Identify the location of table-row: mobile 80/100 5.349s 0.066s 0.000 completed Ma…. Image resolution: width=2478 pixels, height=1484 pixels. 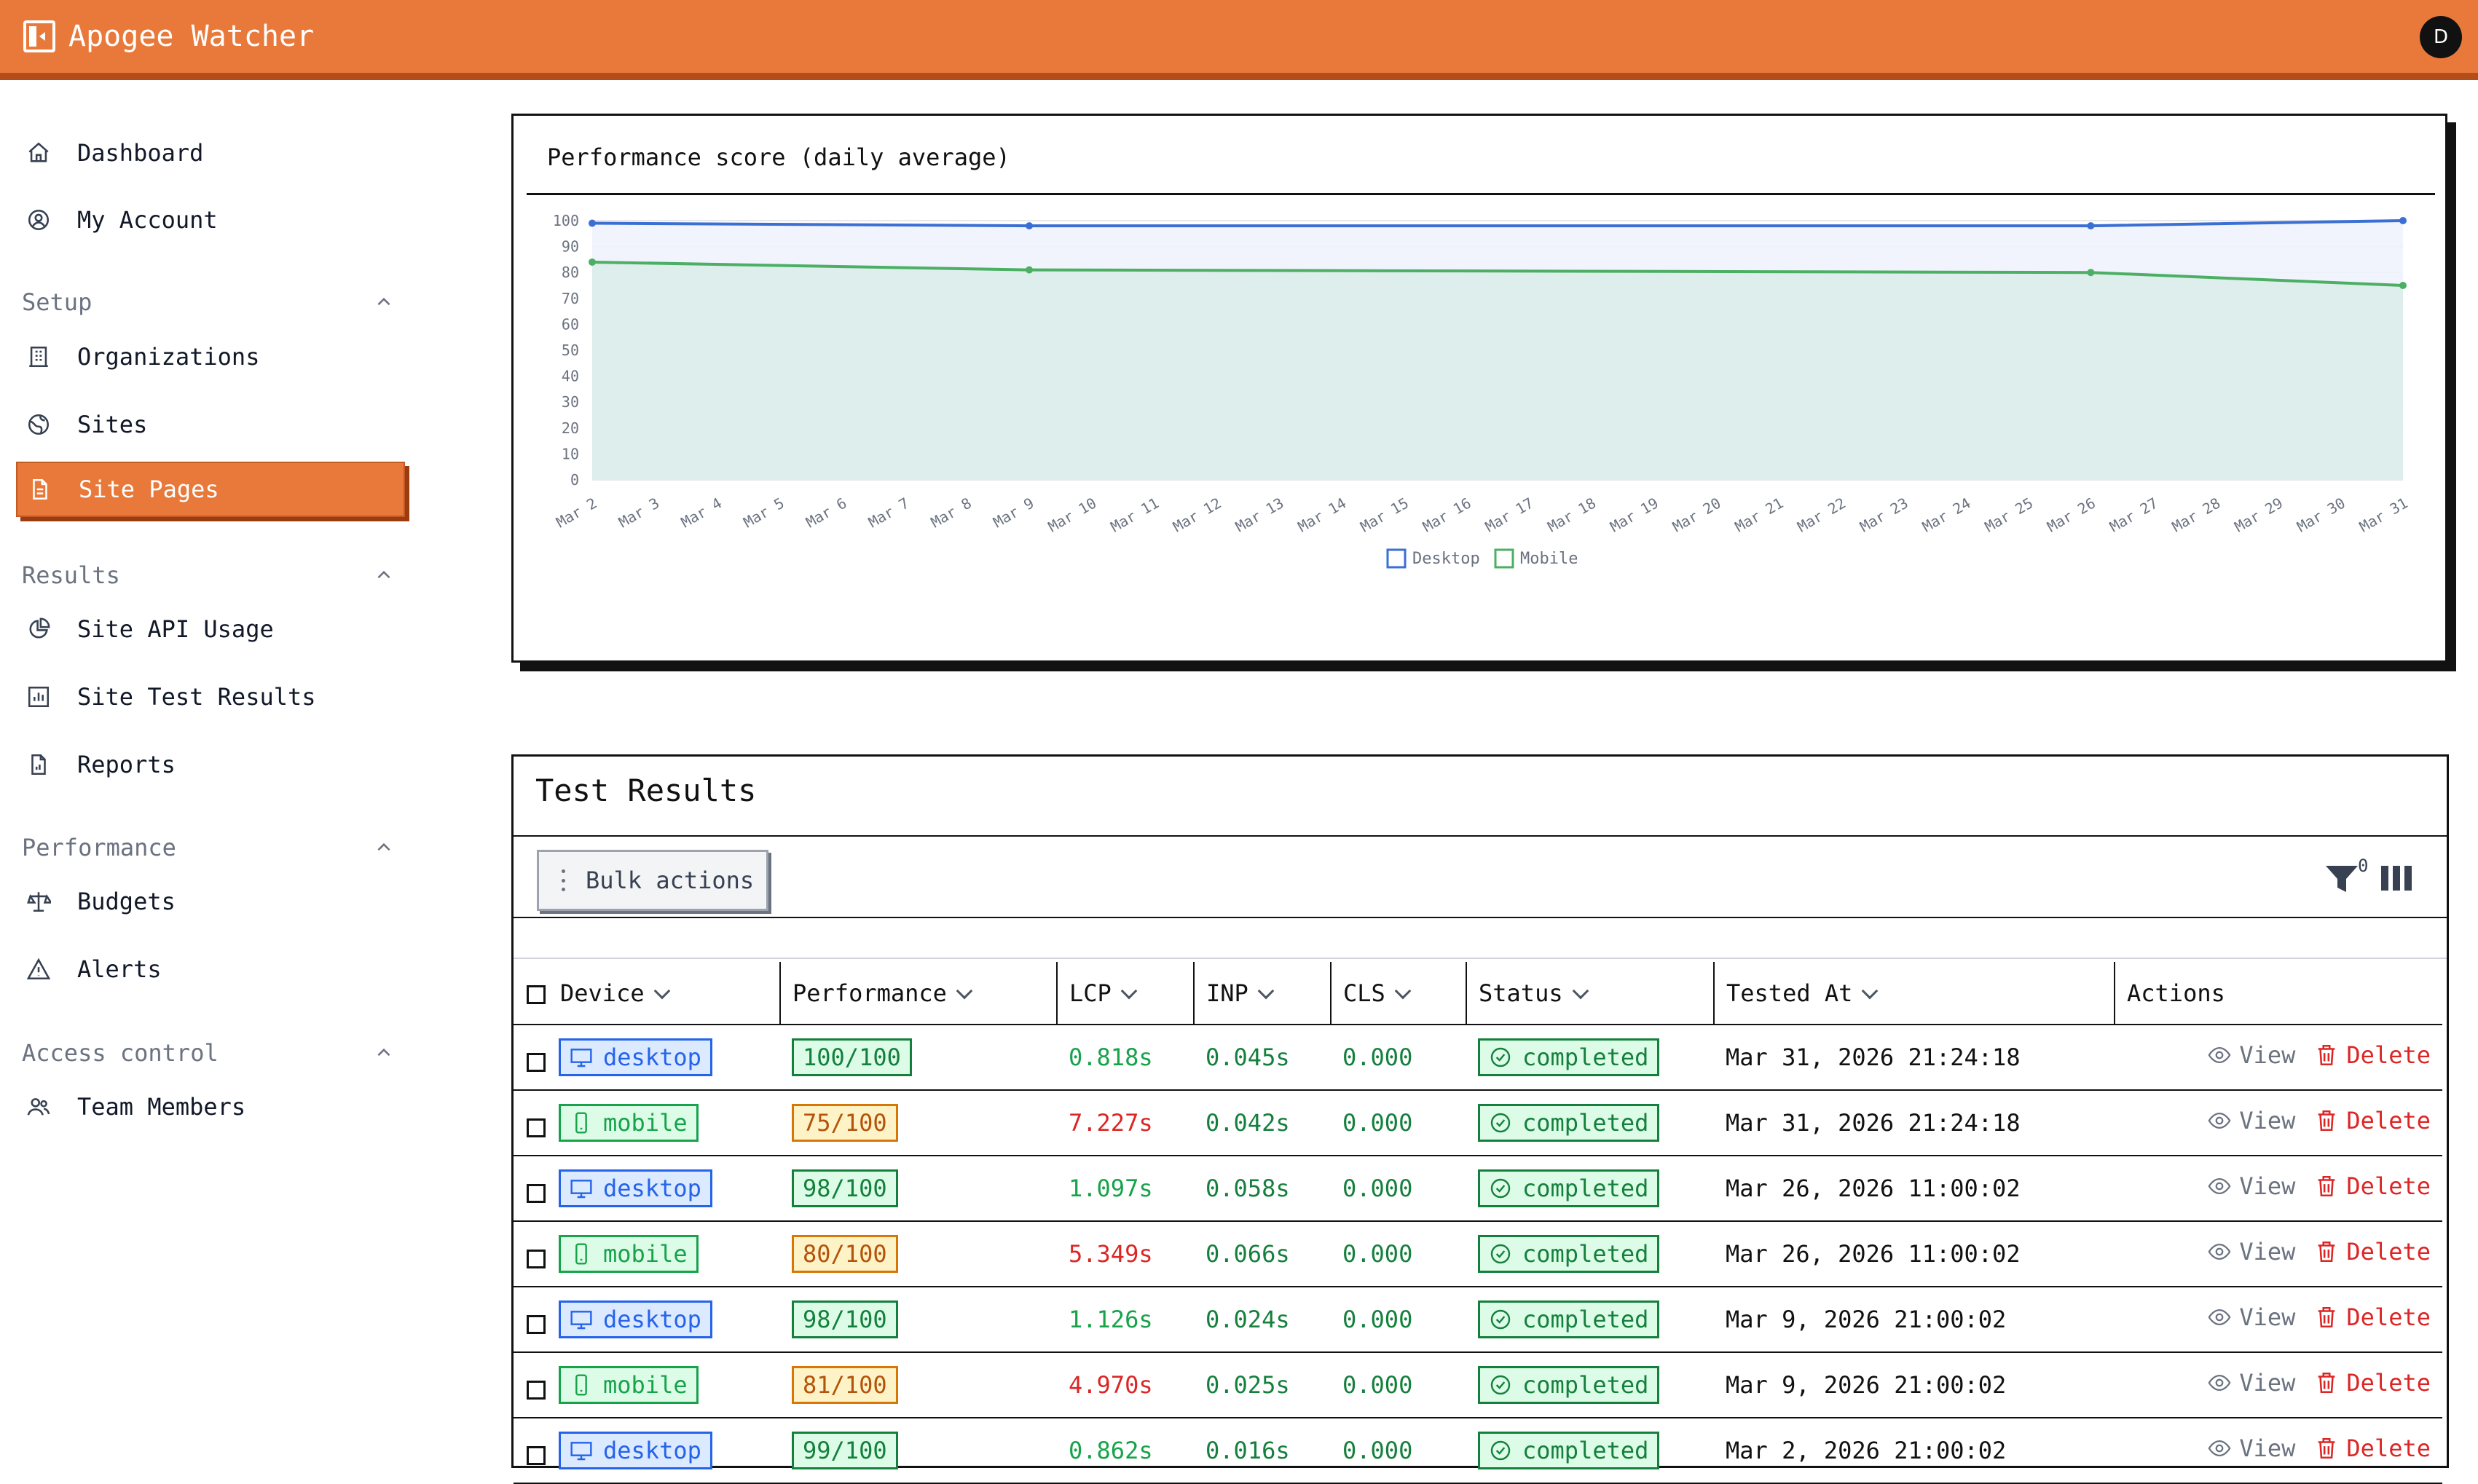
(1478, 1254).